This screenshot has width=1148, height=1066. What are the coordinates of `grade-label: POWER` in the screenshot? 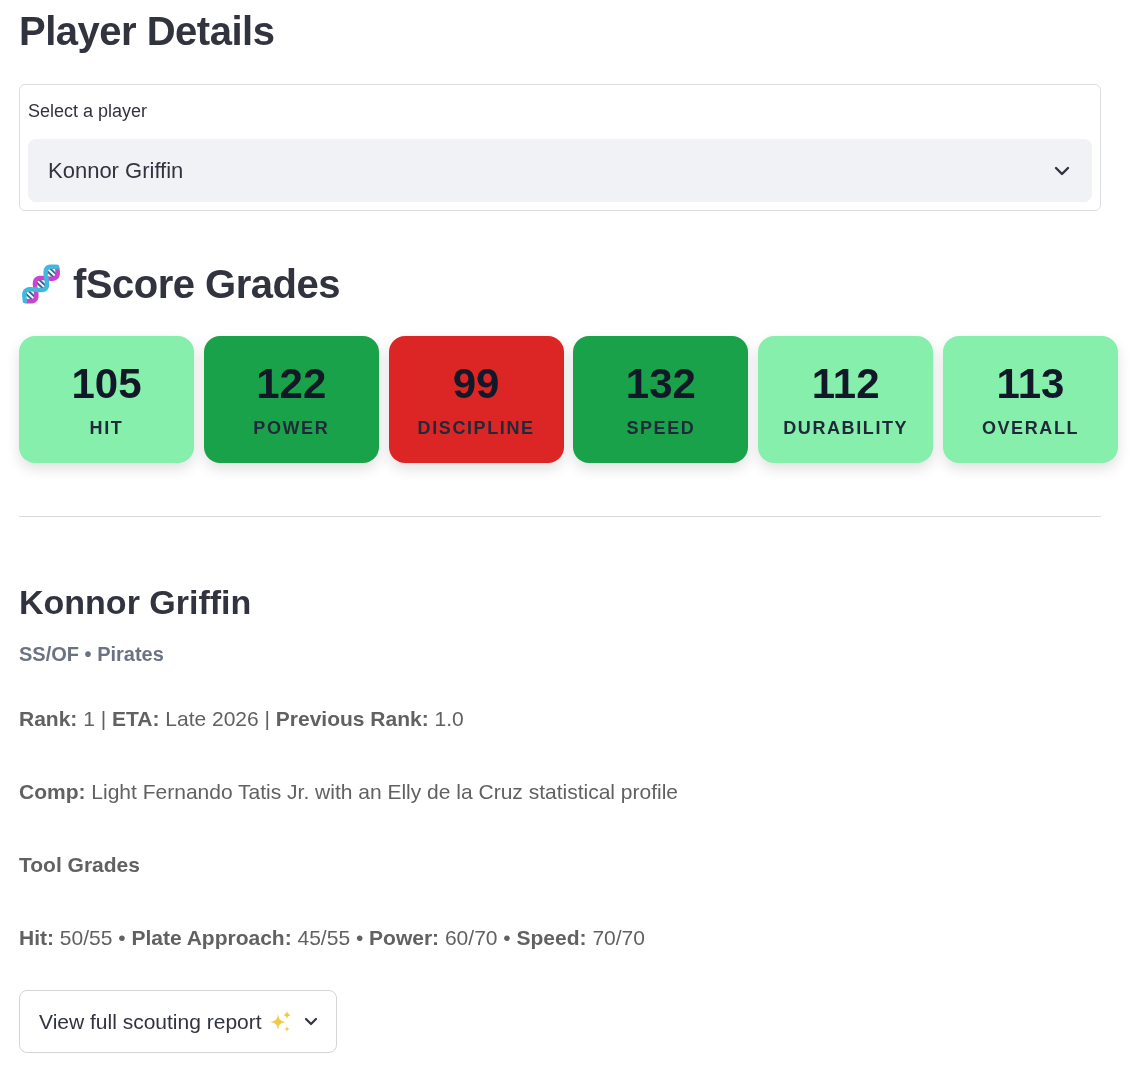 It's located at (291, 427).